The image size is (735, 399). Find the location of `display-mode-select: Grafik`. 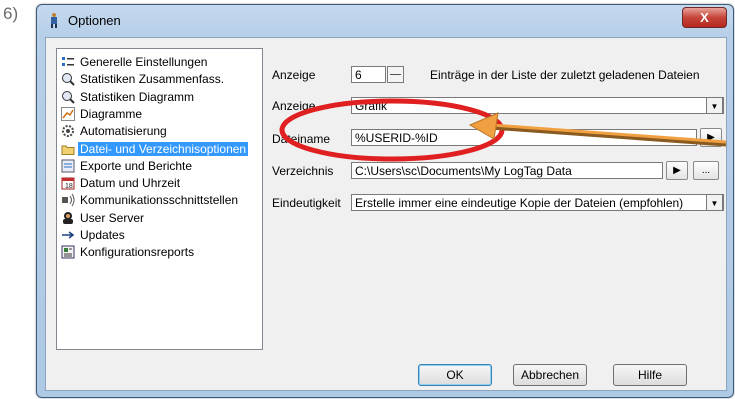

display-mode-select: Grafik is located at coordinates (537, 105).